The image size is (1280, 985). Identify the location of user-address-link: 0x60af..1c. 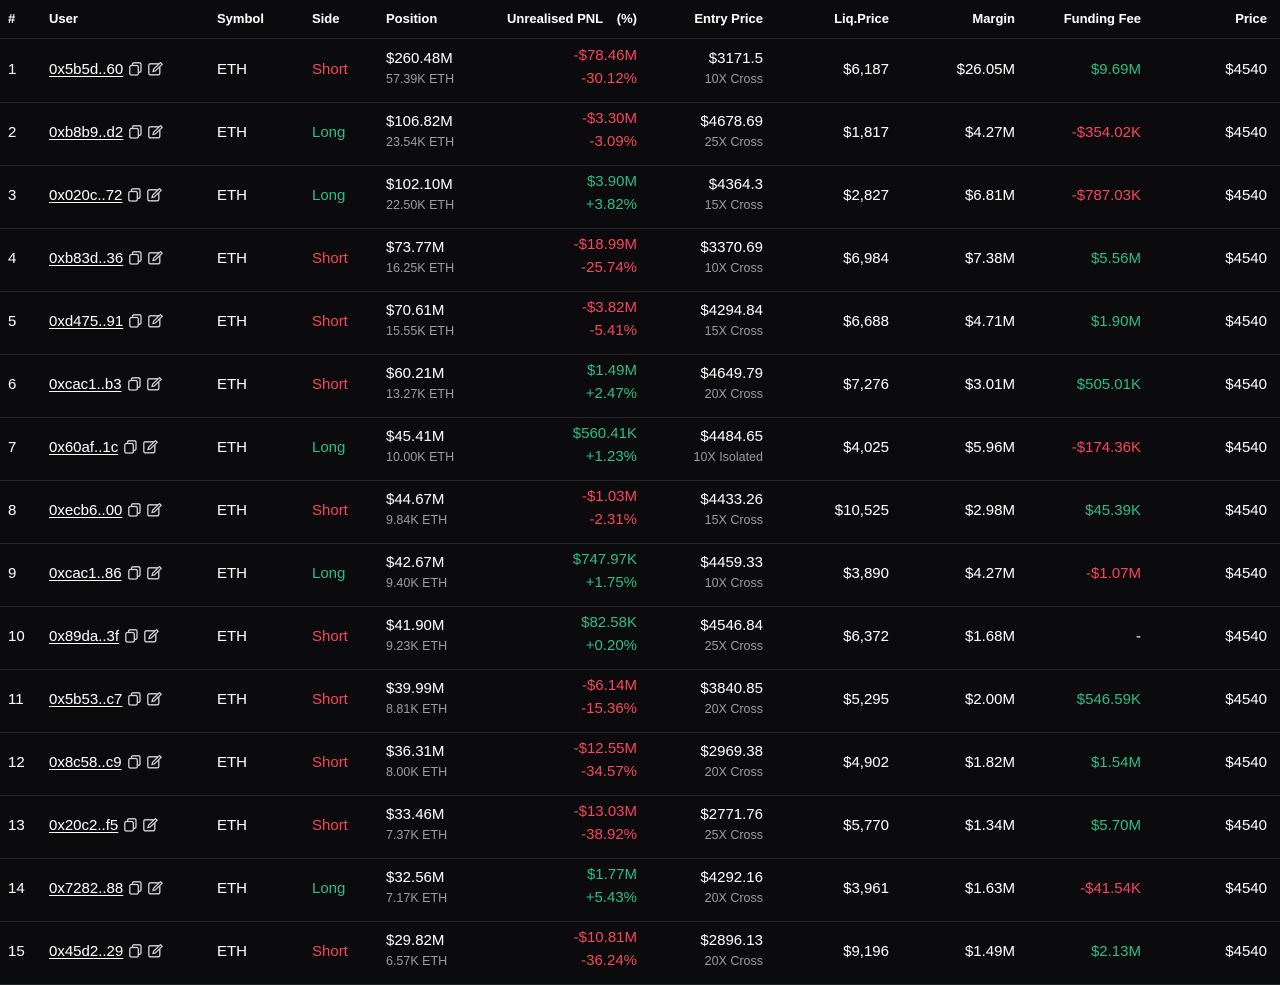
(83, 447).